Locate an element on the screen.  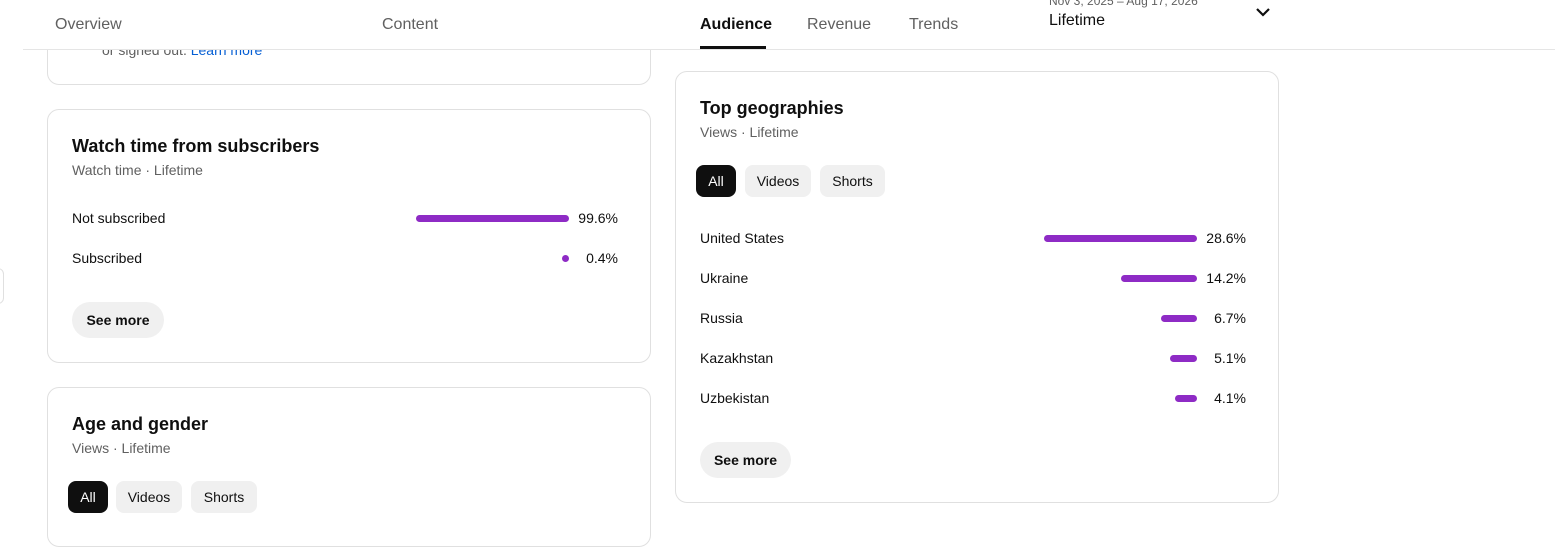
age-gender-chip-shorts: Shorts is located at coordinates (224, 497).